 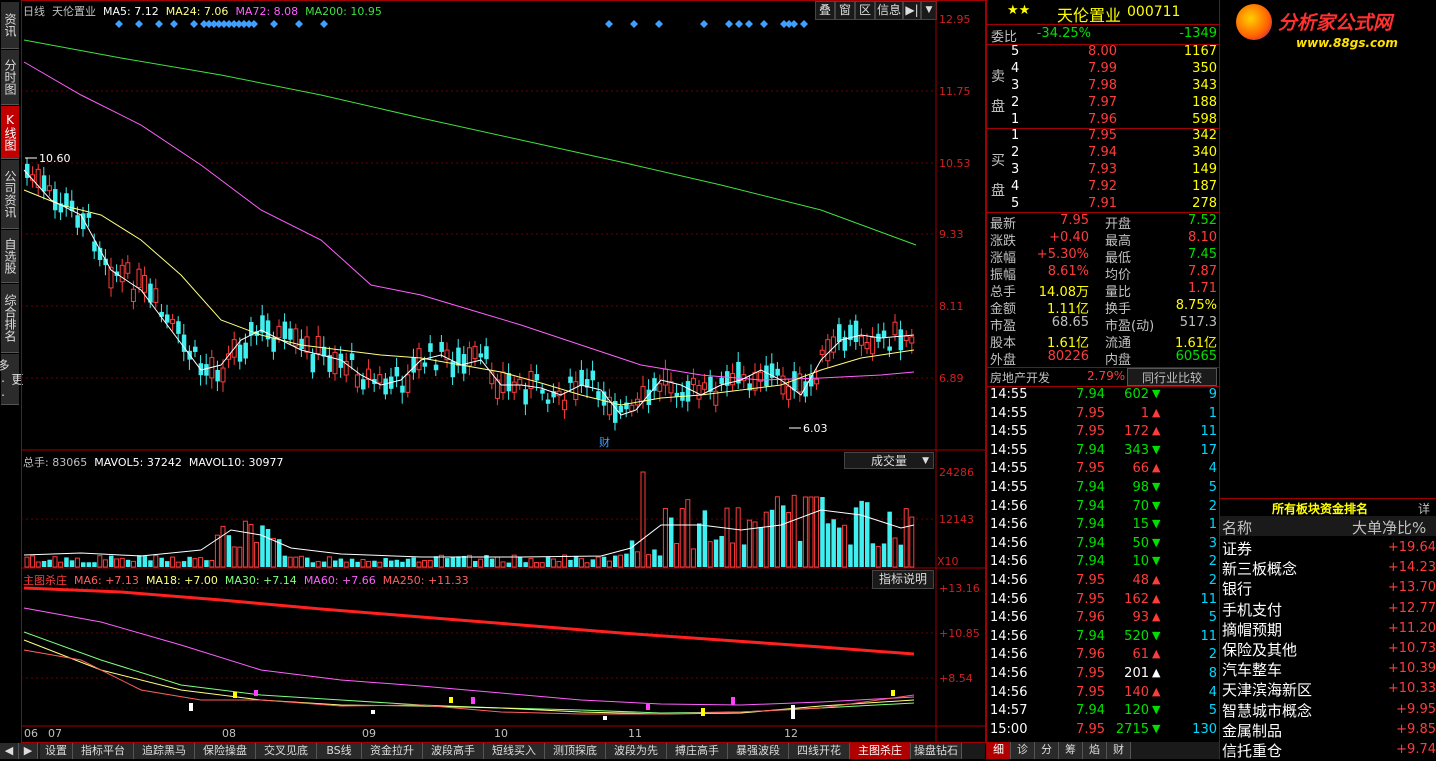 I want to click on bottom-tab: 波段高手, so click(x=453, y=751).